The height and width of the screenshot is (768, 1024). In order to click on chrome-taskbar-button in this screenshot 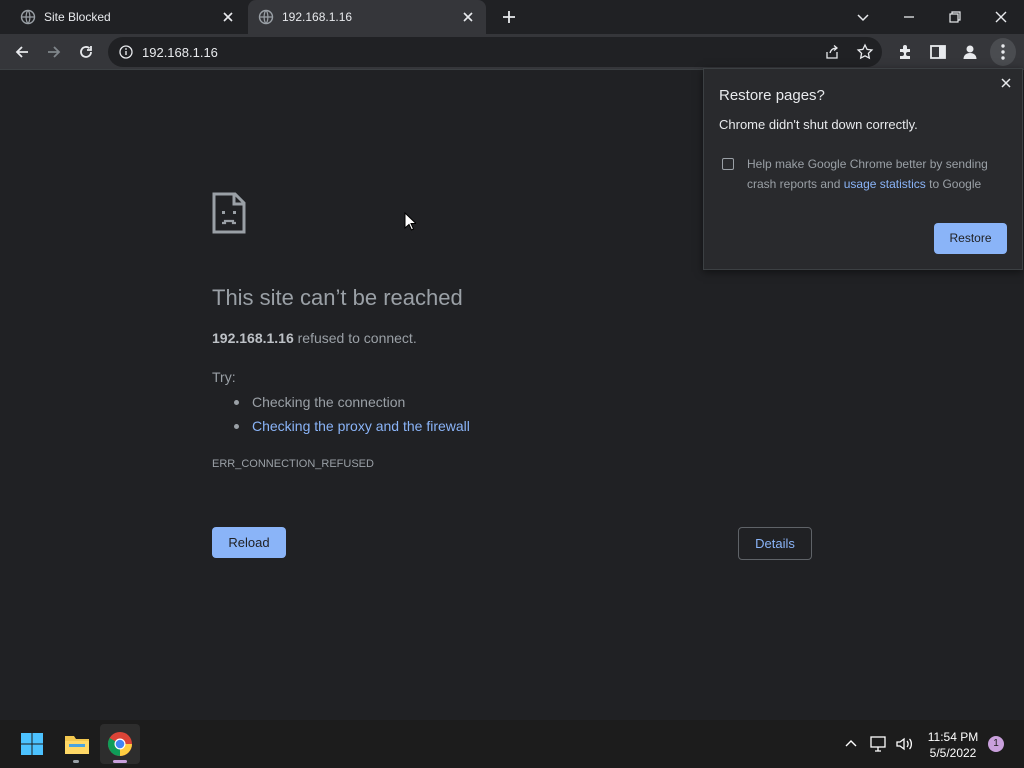, I will do `click(120, 744)`.